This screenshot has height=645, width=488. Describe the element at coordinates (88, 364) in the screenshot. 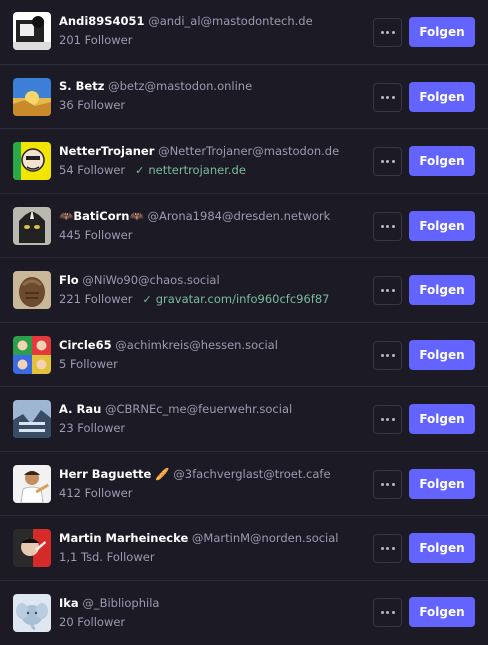

I see `follower-count: 5 Follower` at that location.